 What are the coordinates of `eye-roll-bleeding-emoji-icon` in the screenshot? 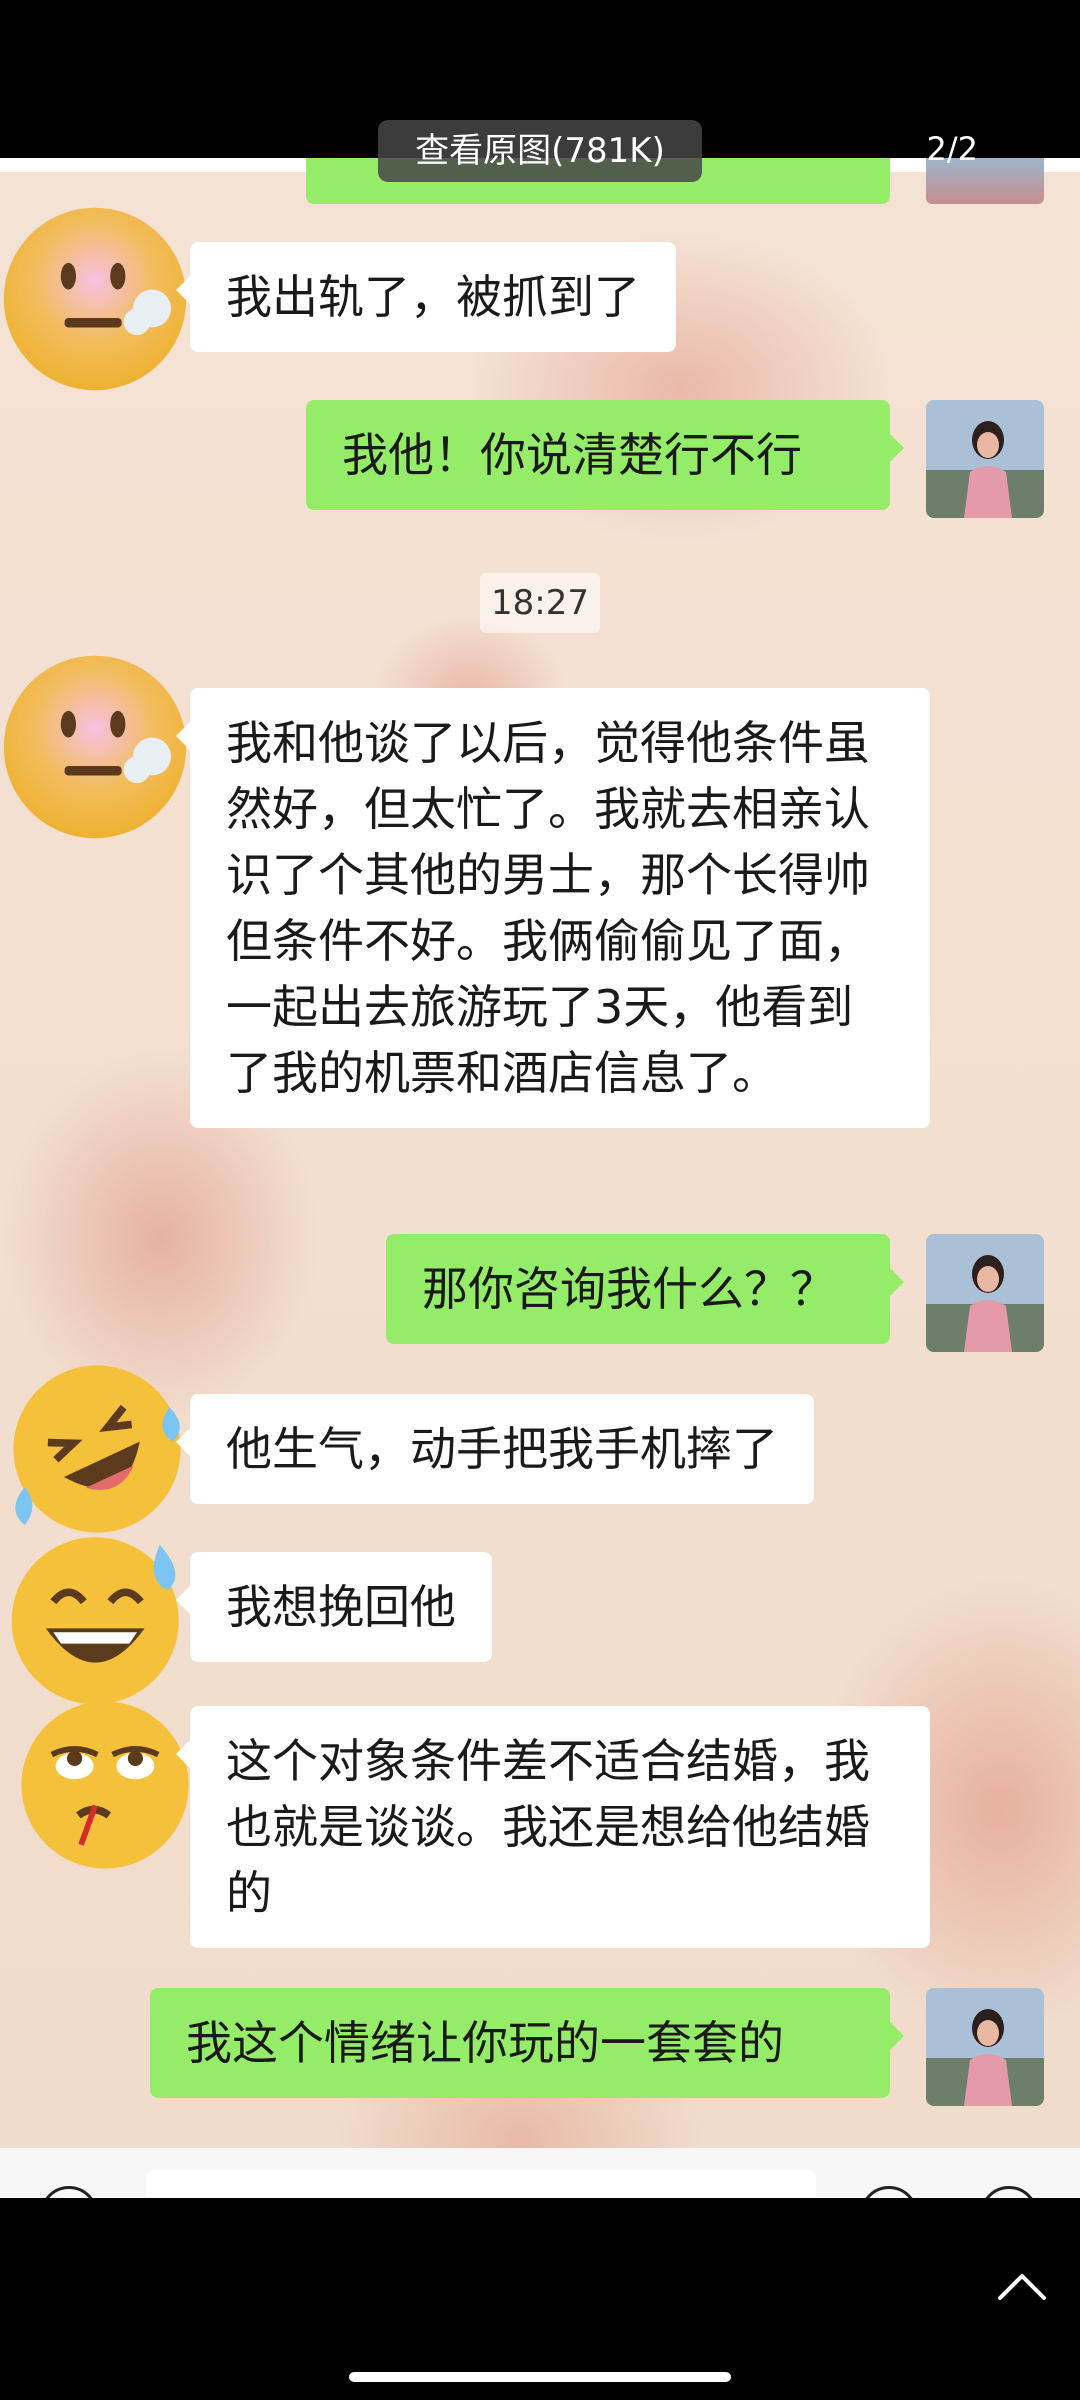 It's located at (105, 1787).